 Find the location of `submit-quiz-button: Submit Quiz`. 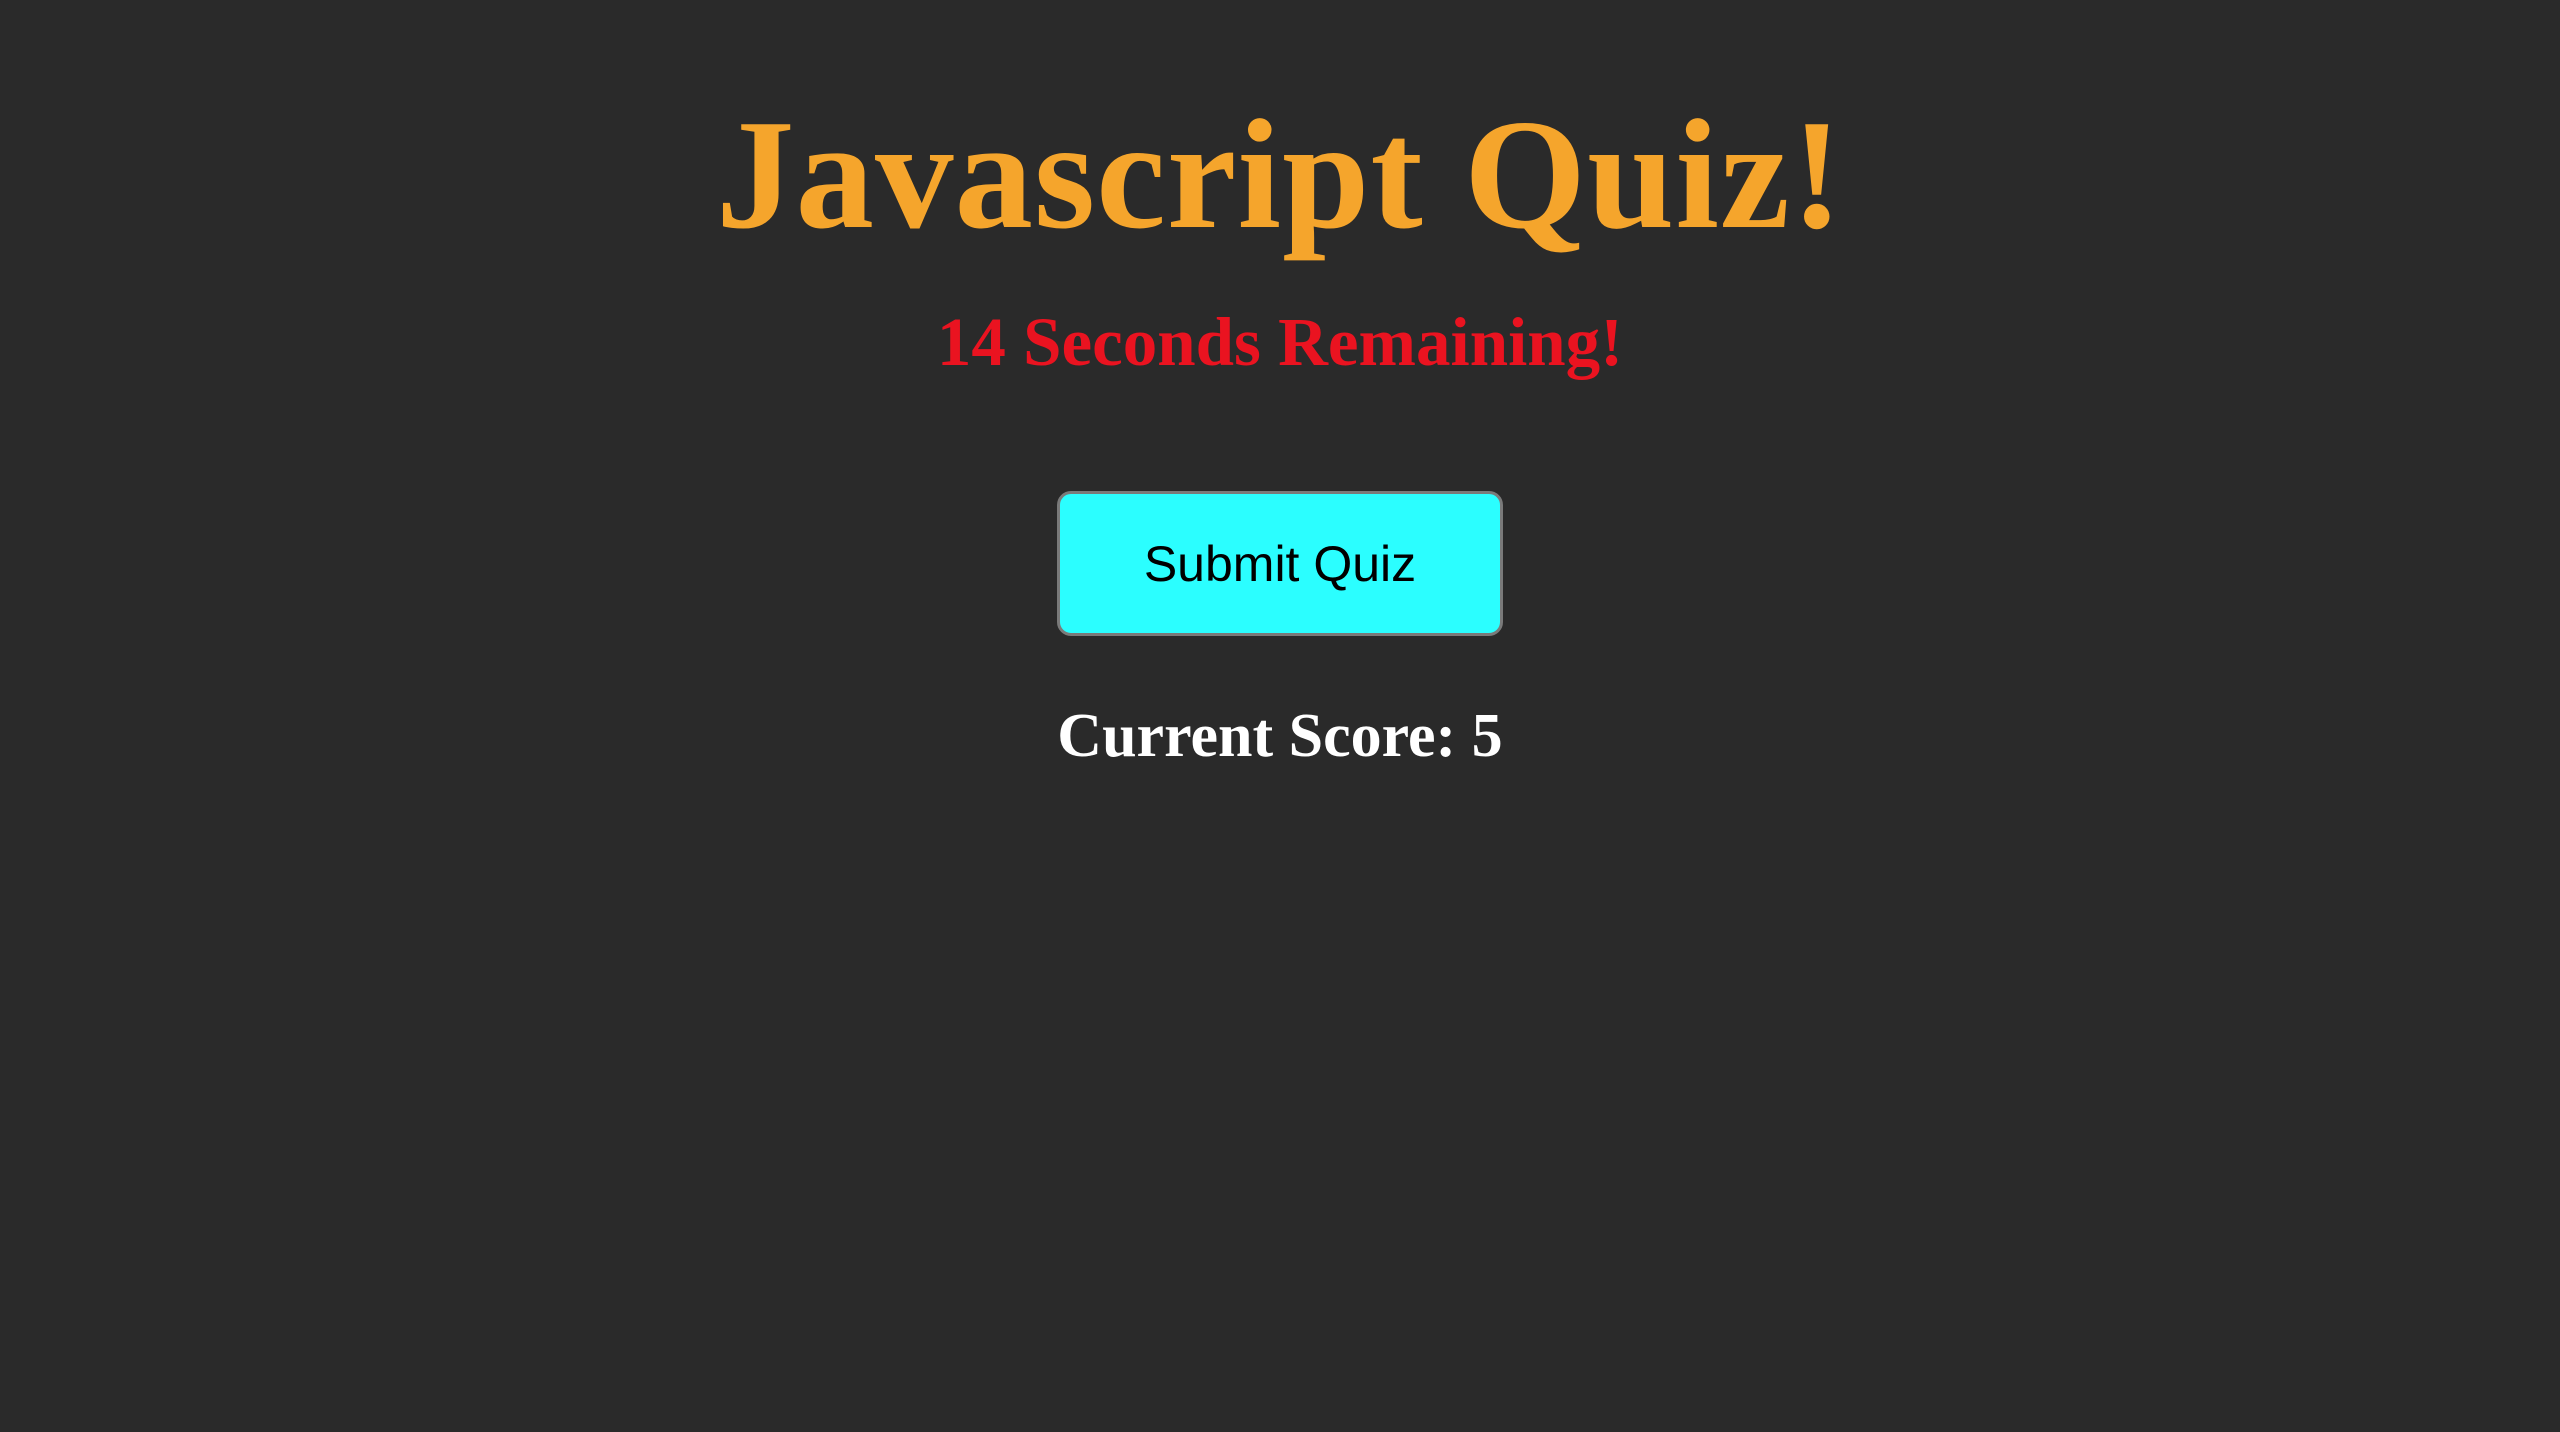

submit-quiz-button: Submit Quiz is located at coordinates (1280, 563).